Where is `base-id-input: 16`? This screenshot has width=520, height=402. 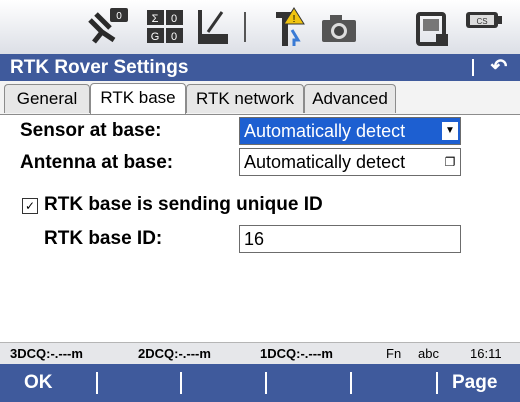 base-id-input: 16 is located at coordinates (350, 239).